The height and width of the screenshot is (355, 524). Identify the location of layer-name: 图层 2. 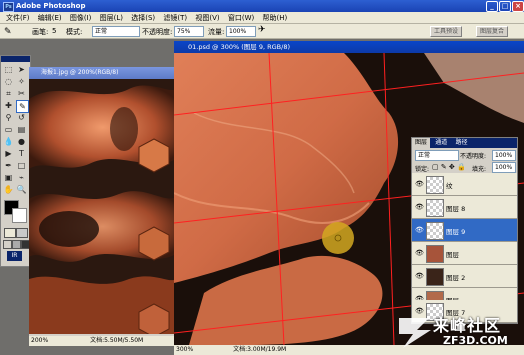
(456, 278).